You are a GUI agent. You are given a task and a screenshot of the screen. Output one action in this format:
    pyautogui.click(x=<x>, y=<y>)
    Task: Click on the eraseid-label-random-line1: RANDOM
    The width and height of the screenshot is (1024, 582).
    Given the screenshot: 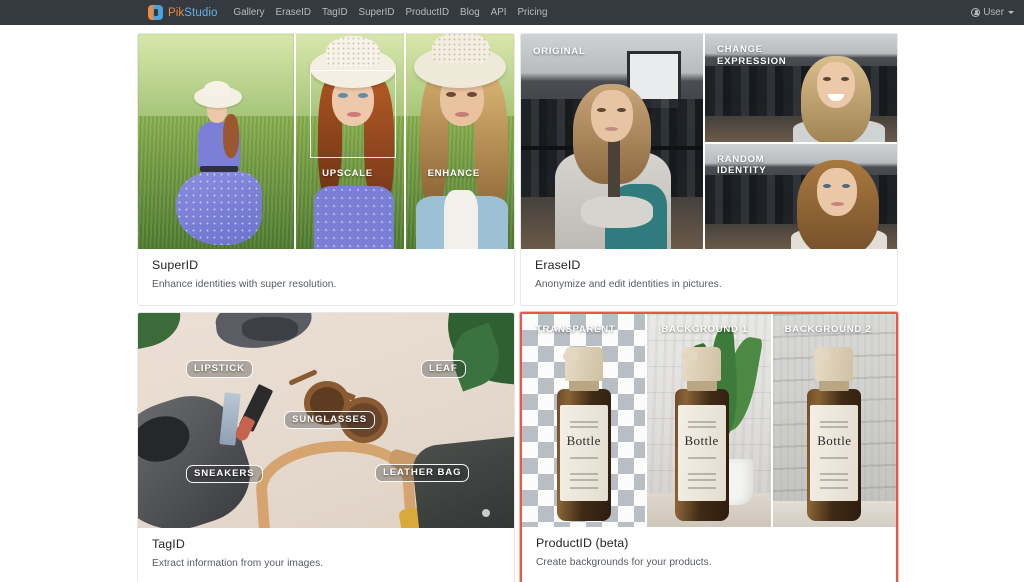 What is the action you would take?
    pyautogui.click(x=741, y=159)
    